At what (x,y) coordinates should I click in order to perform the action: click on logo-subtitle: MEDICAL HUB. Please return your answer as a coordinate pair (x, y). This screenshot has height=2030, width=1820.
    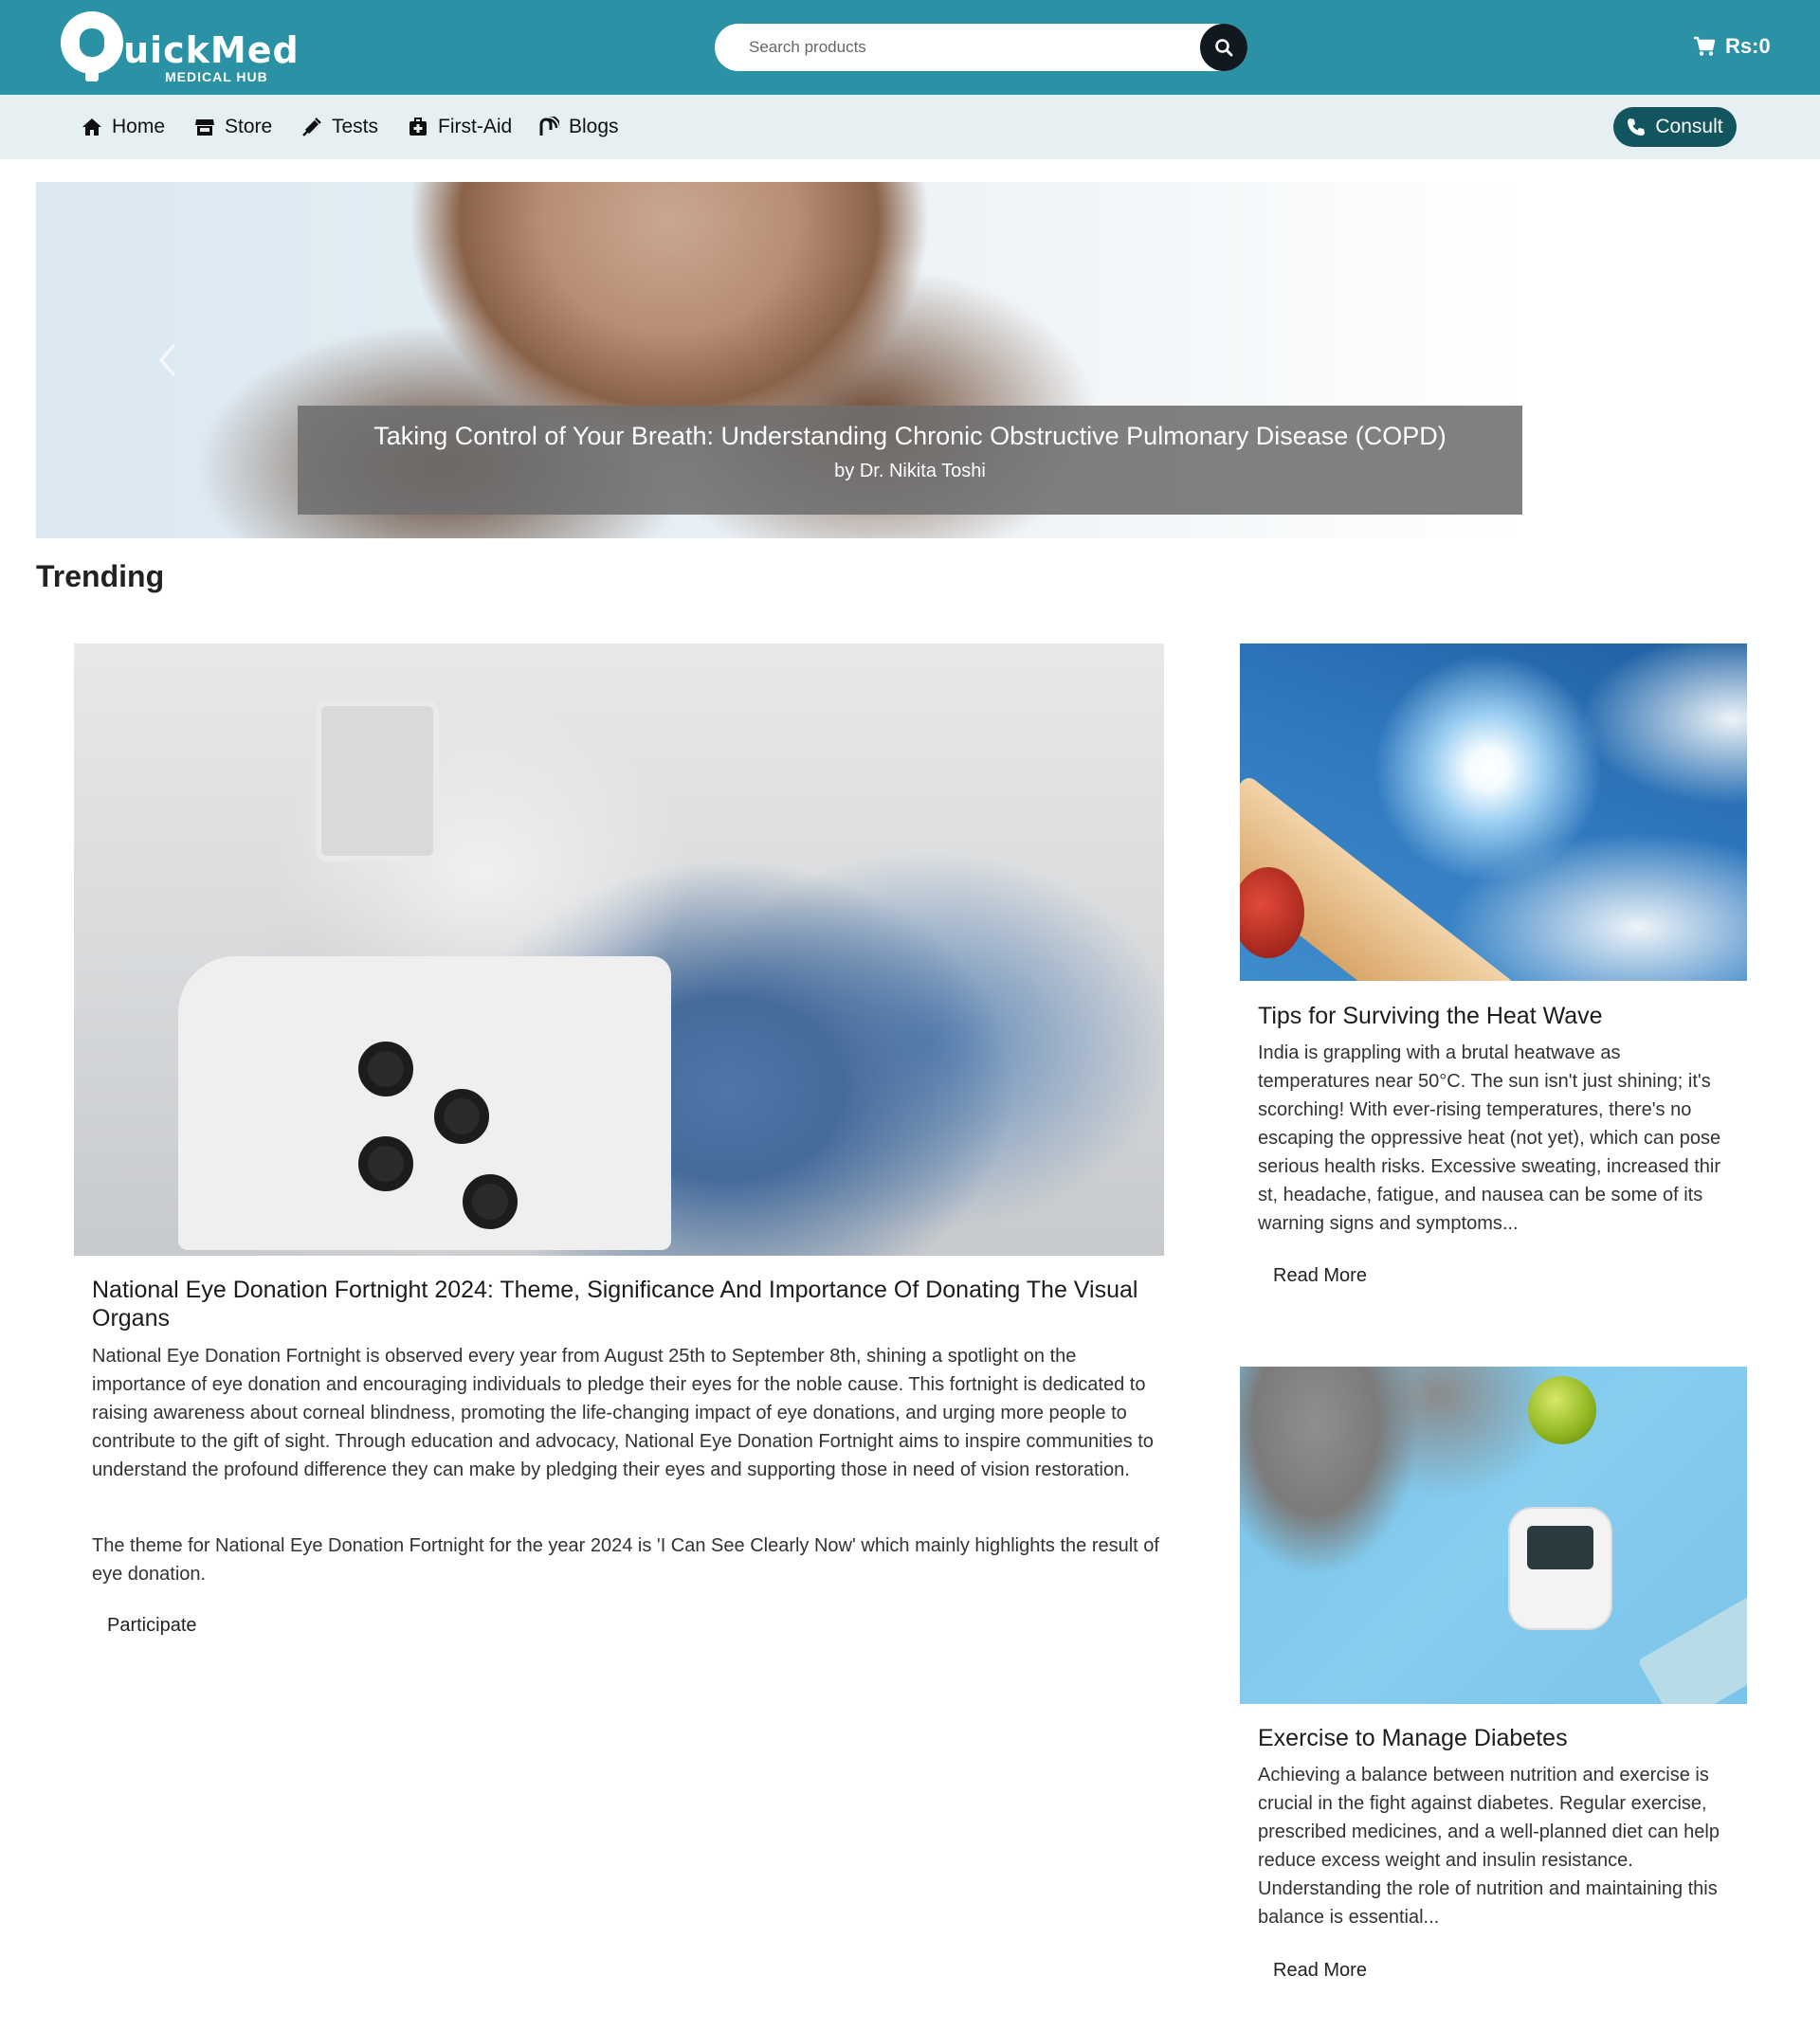
    Looking at the image, I should click on (216, 76).